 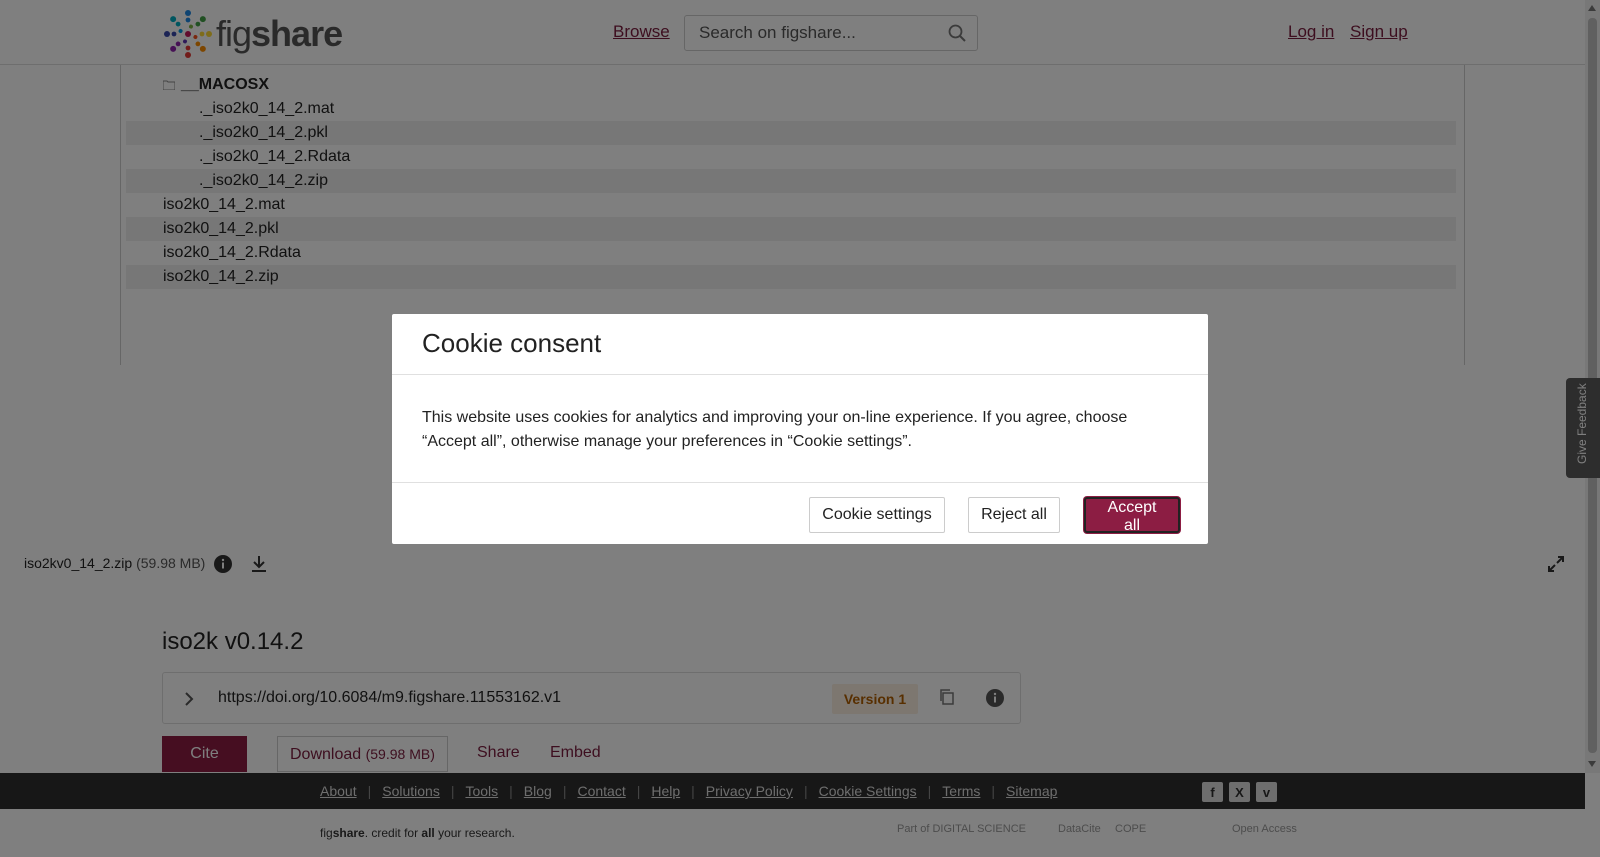 I want to click on reject-all-button: Reject all, so click(x=1014, y=515).